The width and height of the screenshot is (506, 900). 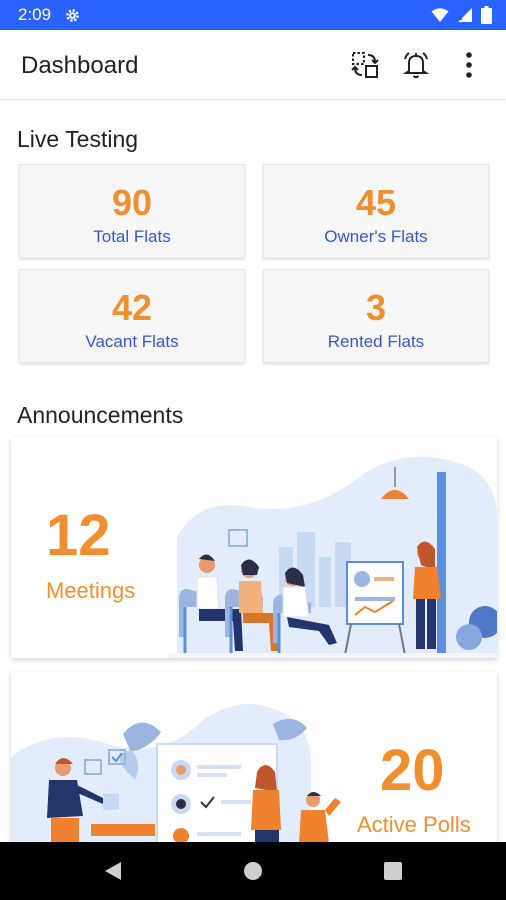 I want to click on more-options-button, so click(x=469, y=65).